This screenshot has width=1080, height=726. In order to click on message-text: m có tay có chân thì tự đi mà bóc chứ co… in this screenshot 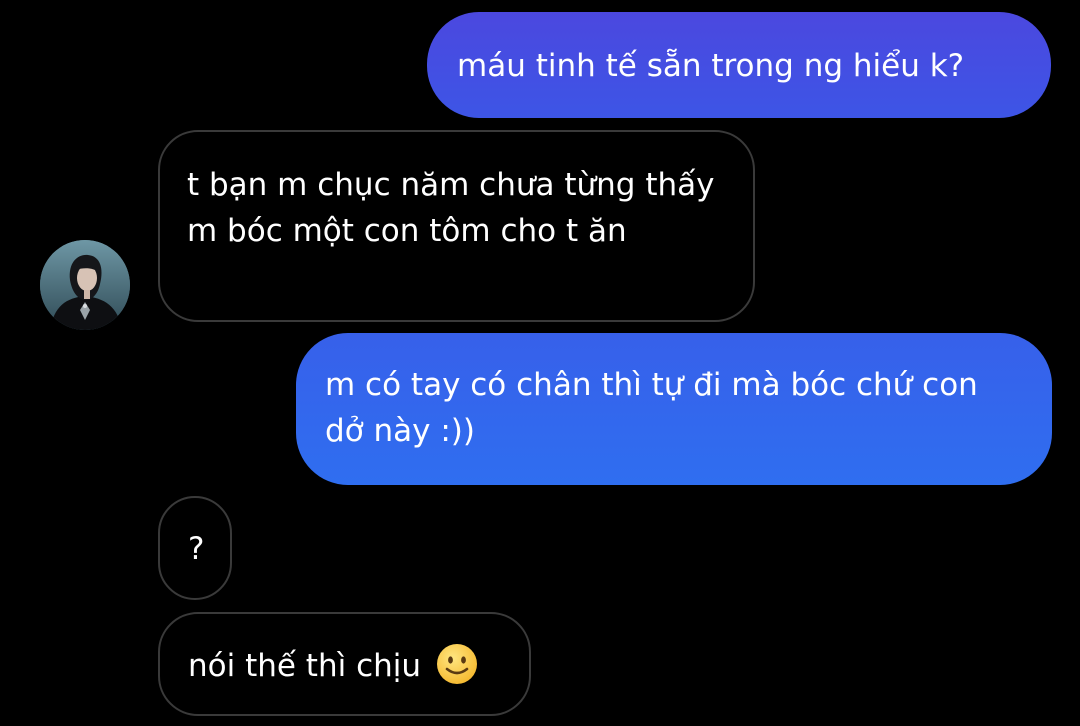, I will do `click(651, 408)`.